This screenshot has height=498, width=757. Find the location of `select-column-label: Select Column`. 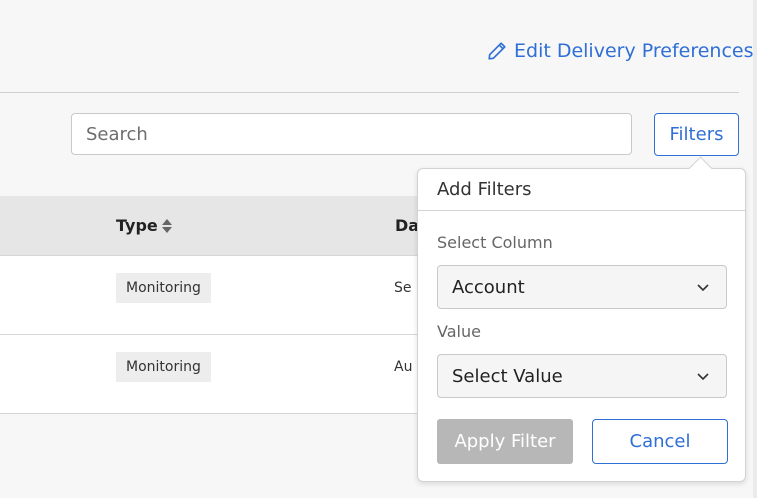

select-column-label: Select Column is located at coordinates (495, 242).